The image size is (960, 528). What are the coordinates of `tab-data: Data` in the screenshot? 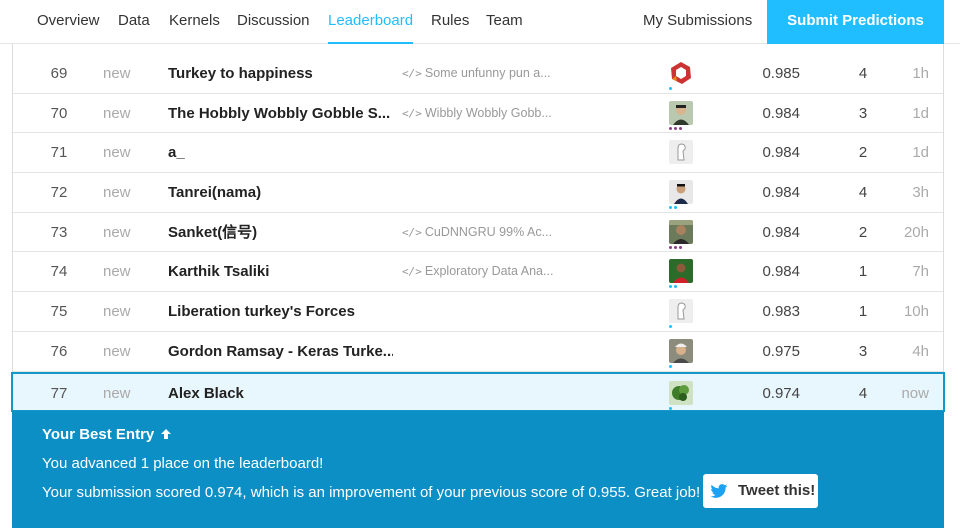 It's located at (134, 22).